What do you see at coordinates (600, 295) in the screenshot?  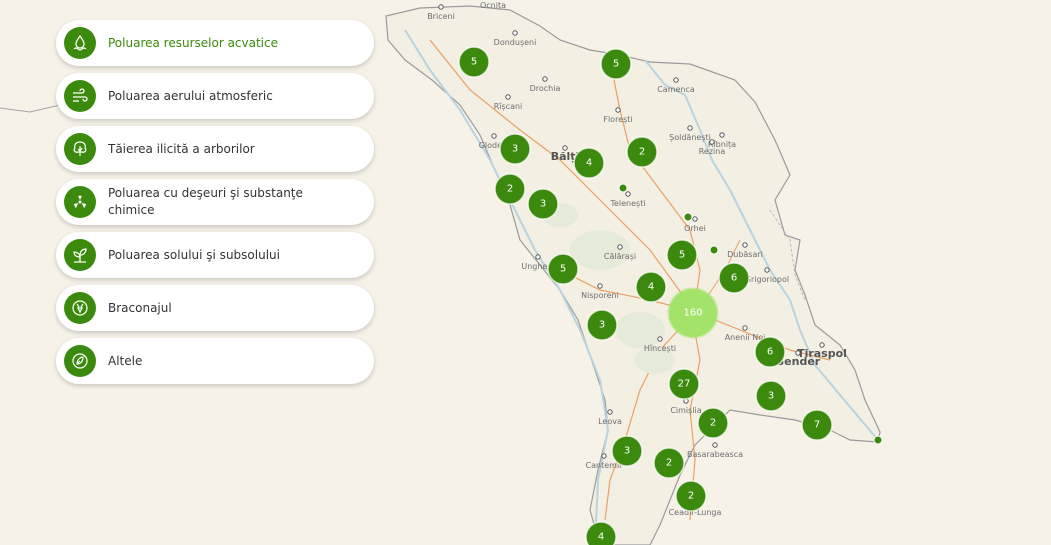 I see `city-label: Nisporeni` at bounding box center [600, 295].